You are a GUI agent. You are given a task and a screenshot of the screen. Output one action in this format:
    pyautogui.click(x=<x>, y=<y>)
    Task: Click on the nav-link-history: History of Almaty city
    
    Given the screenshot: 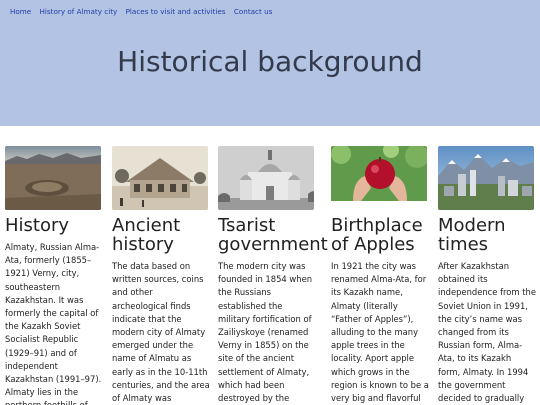 What is the action you would take?
    pyautogui.click(x=79, y=11)
    